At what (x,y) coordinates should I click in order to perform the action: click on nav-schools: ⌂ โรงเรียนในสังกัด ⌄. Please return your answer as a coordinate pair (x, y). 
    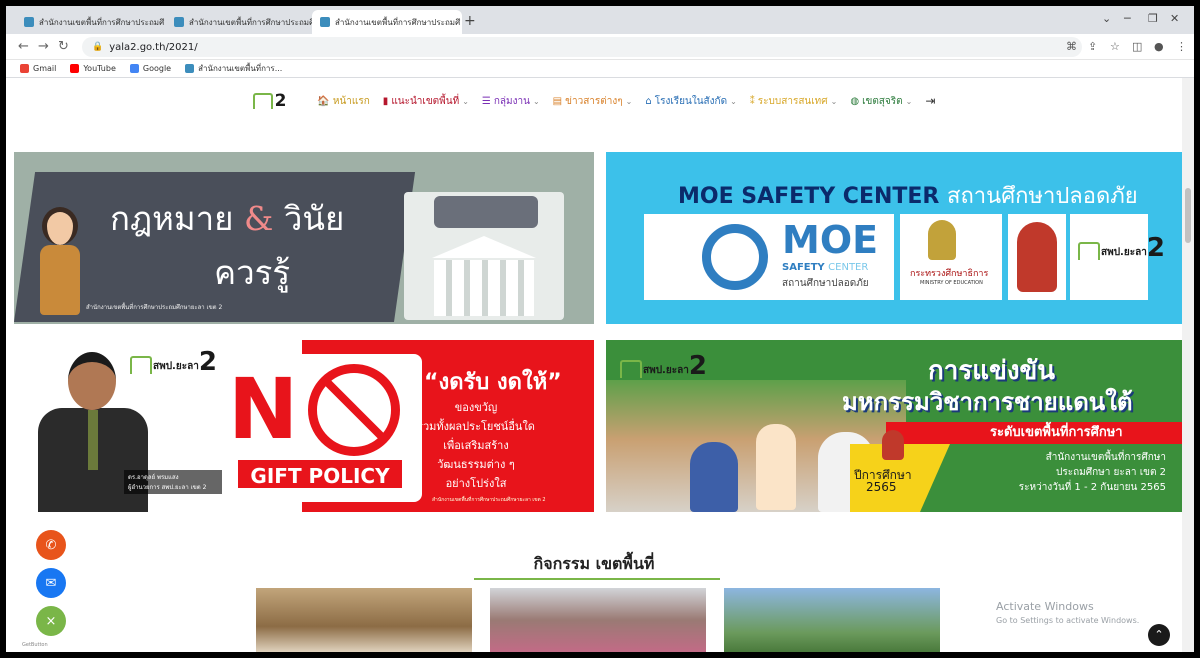
    Looking at the image, I should click on (690, 101).